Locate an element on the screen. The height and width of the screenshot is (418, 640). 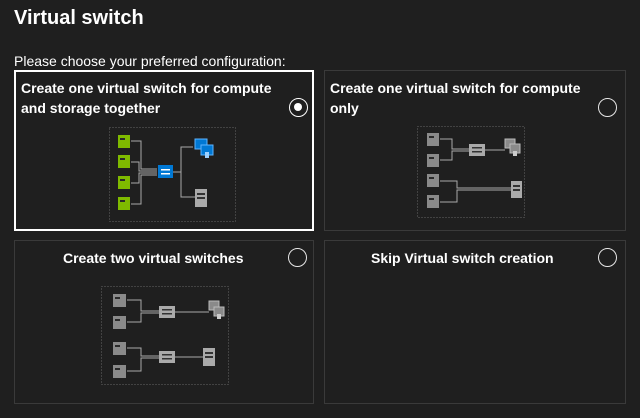
diagram-converged-switch is located at coordinates (172, 174).